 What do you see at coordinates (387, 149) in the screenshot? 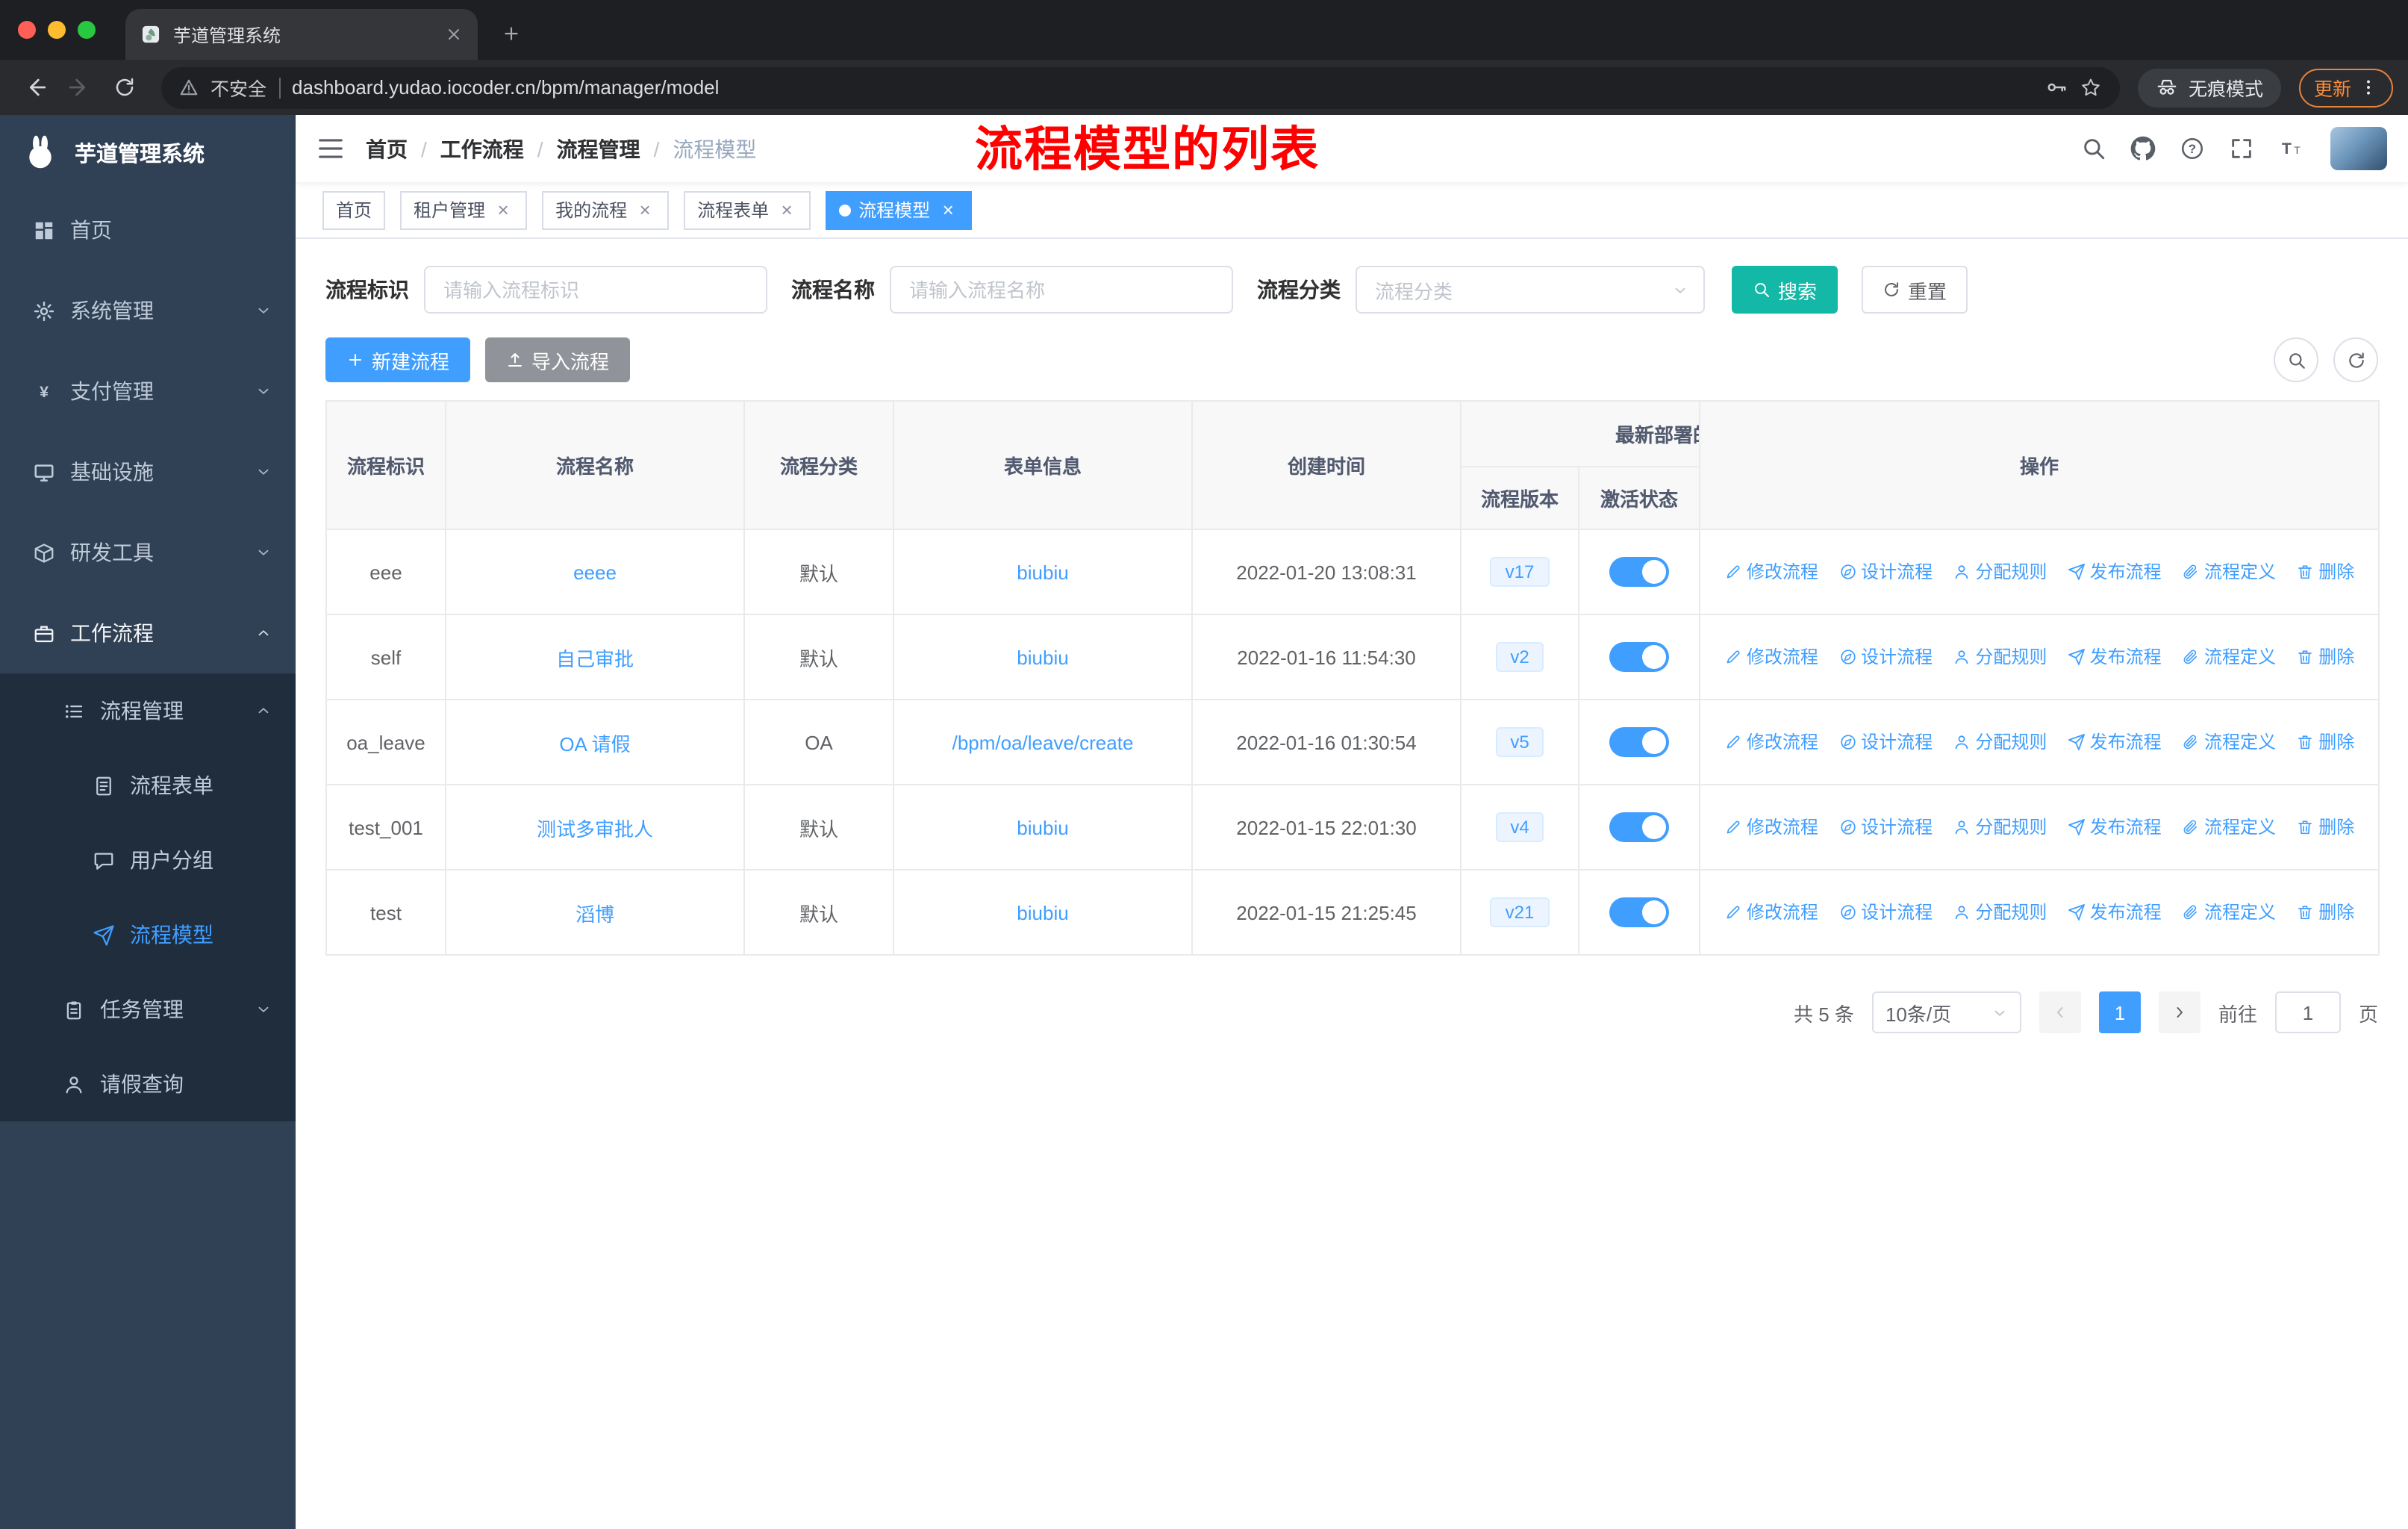
I see `breadcrumb-home: 首页` at bounding box center [387, 149].